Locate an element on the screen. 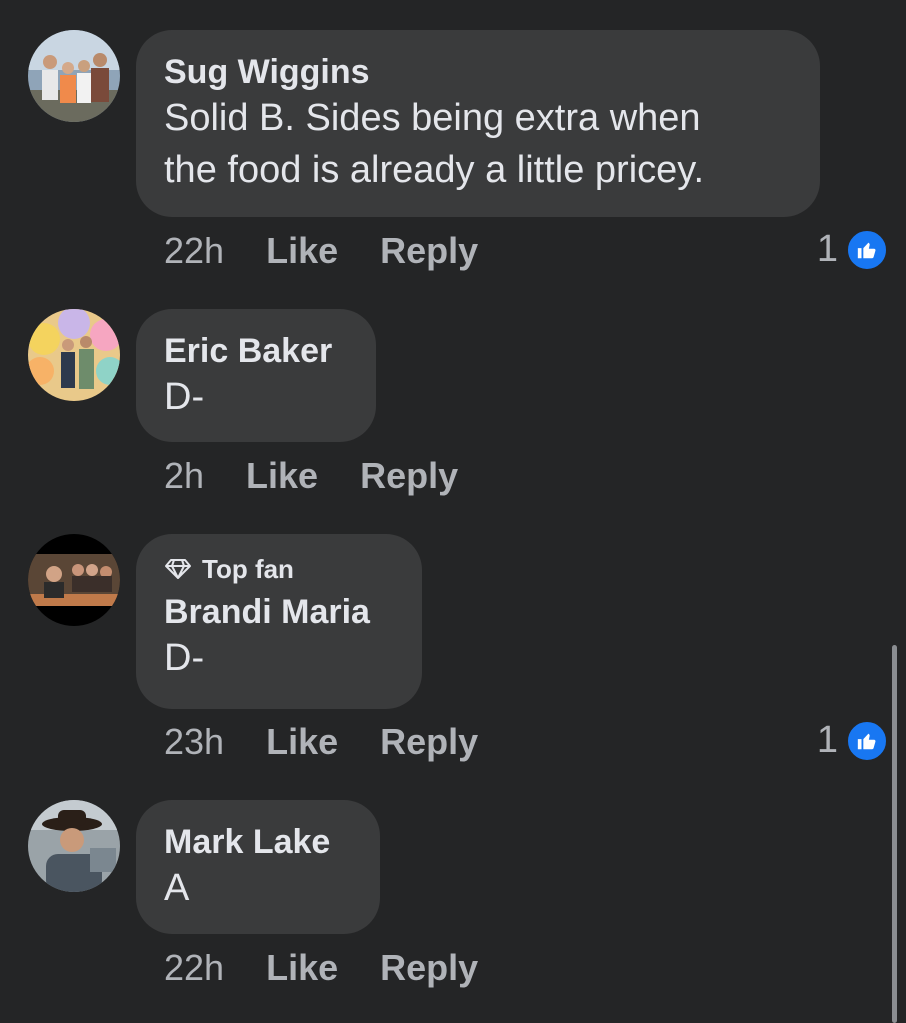 The height and width of the screenshot is (1023, 906). comment-author: Brandi Maria is located at coordinates (279, 612).